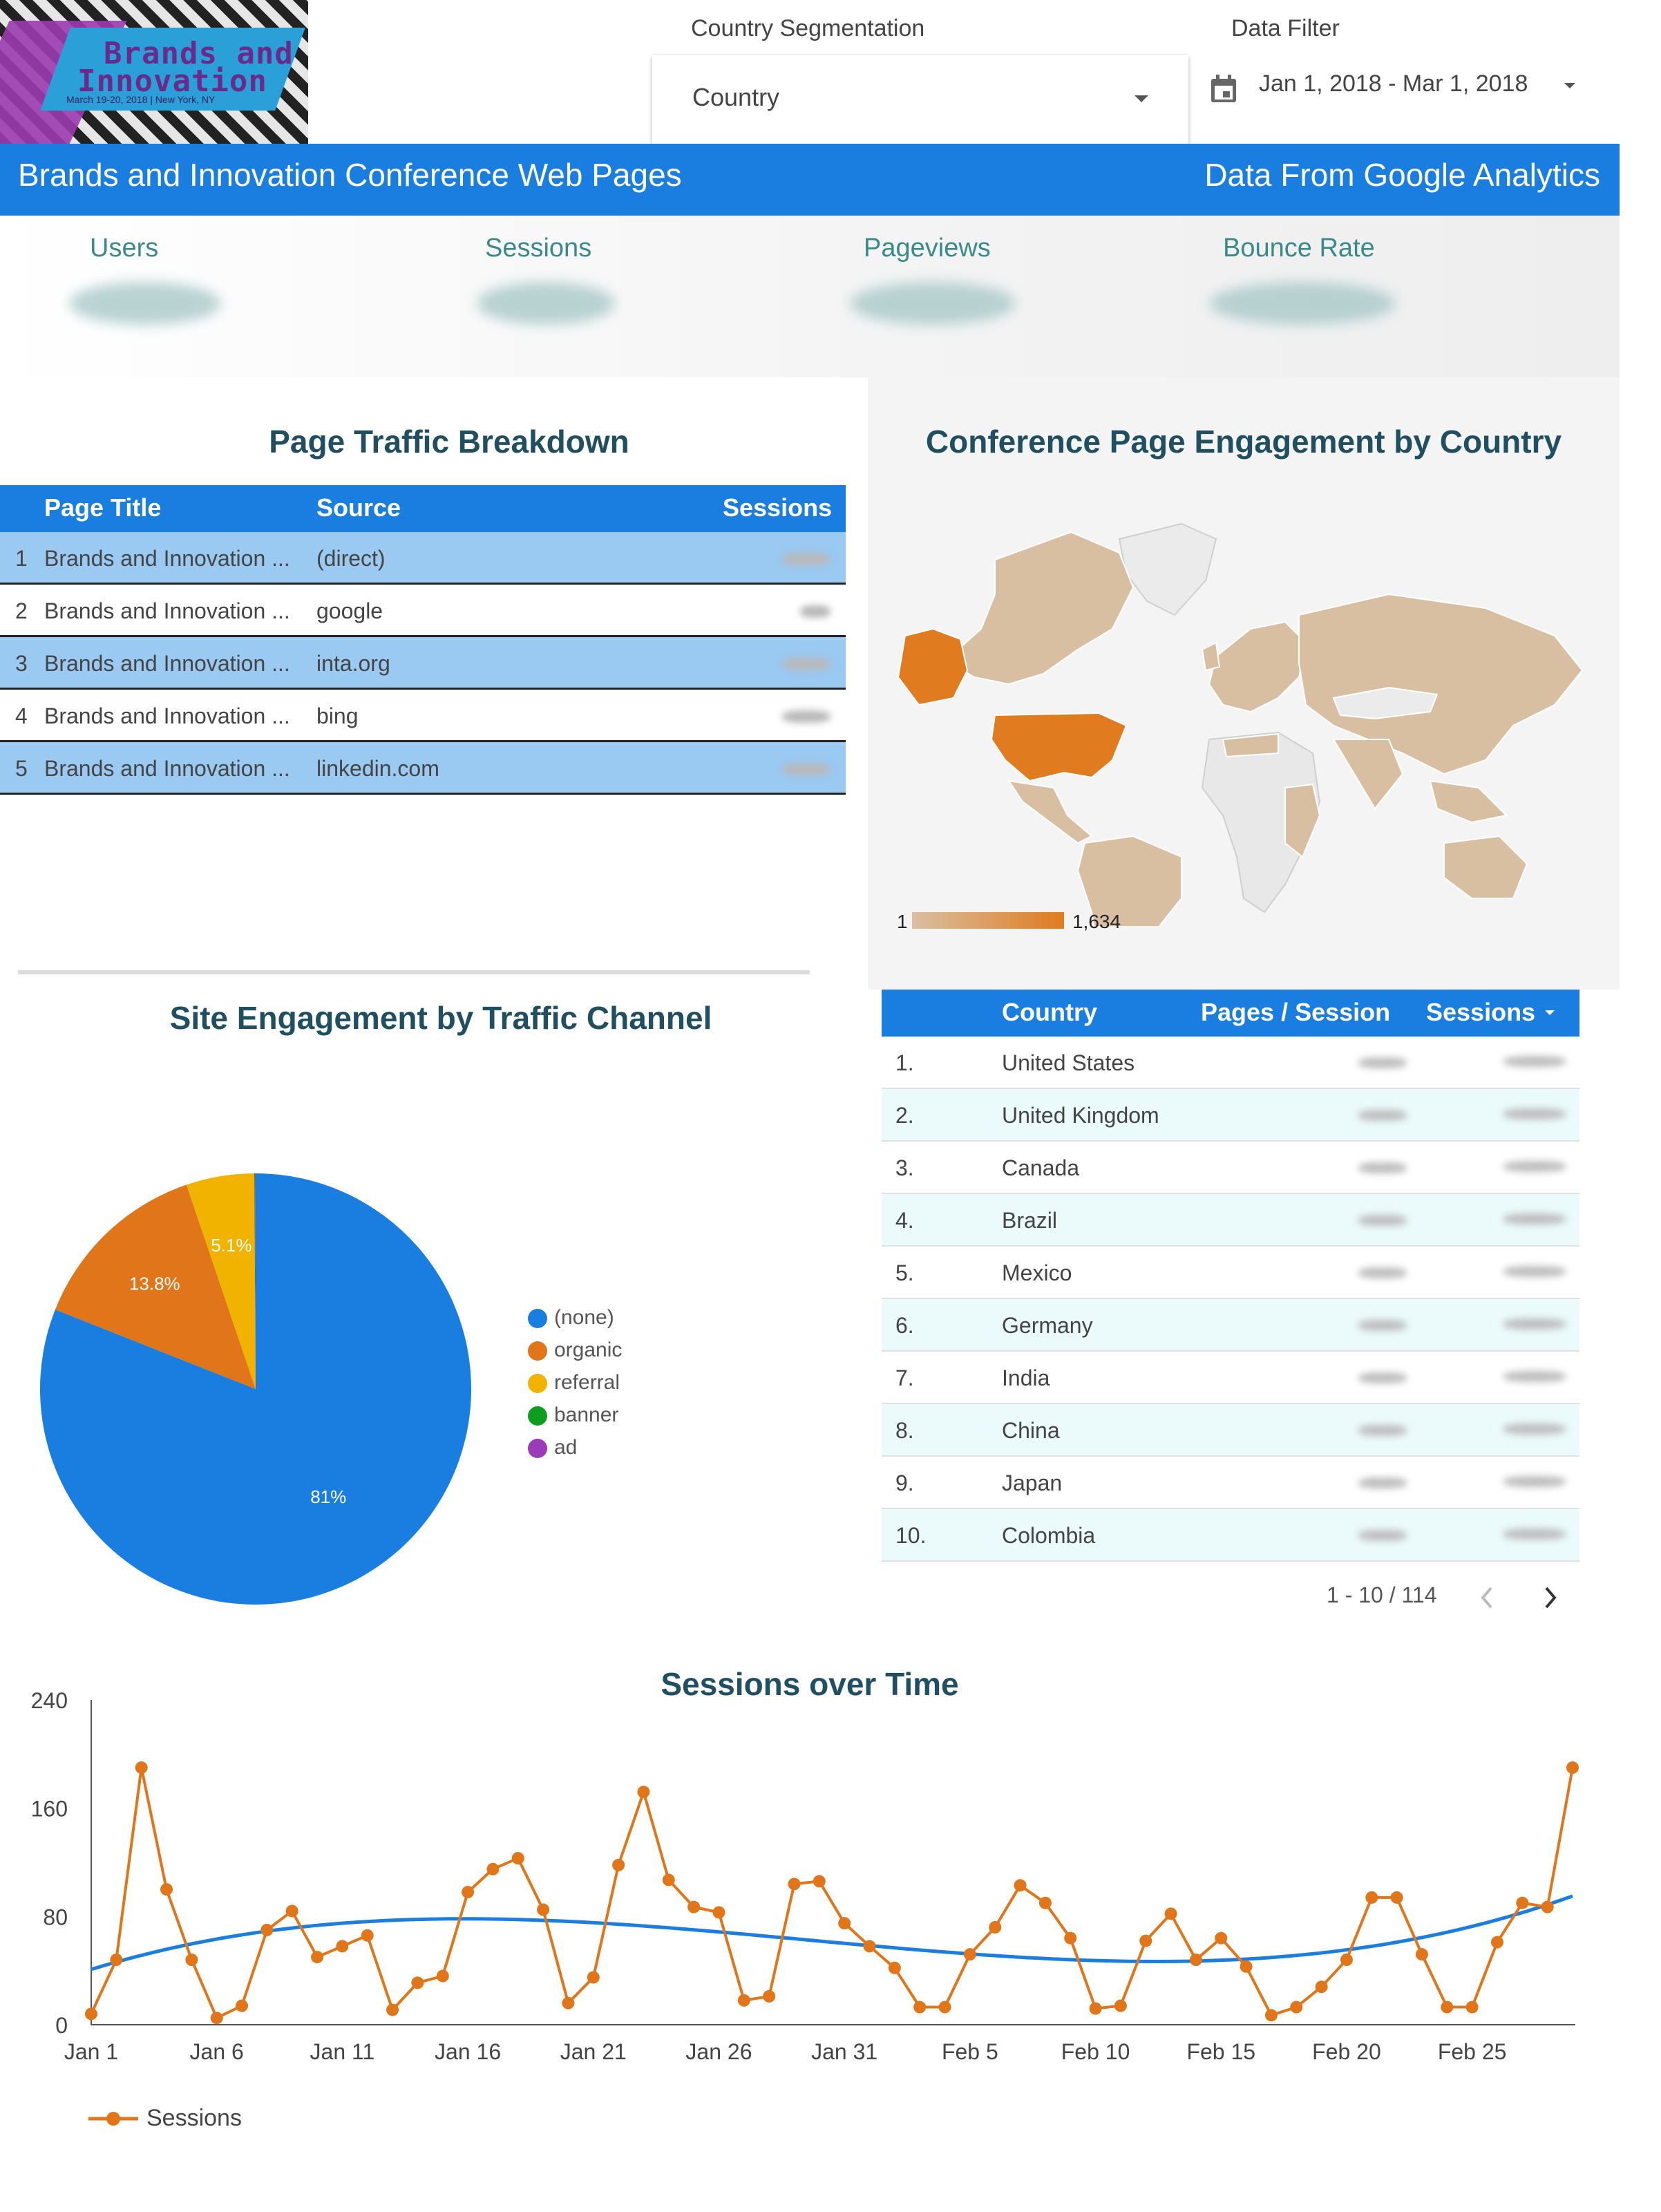 This screenshot has width=1661, height=2212. Describe the element at coordinates (1231, 1273) in the screenshot. I see `table-row: 5. Mexico` at that location.